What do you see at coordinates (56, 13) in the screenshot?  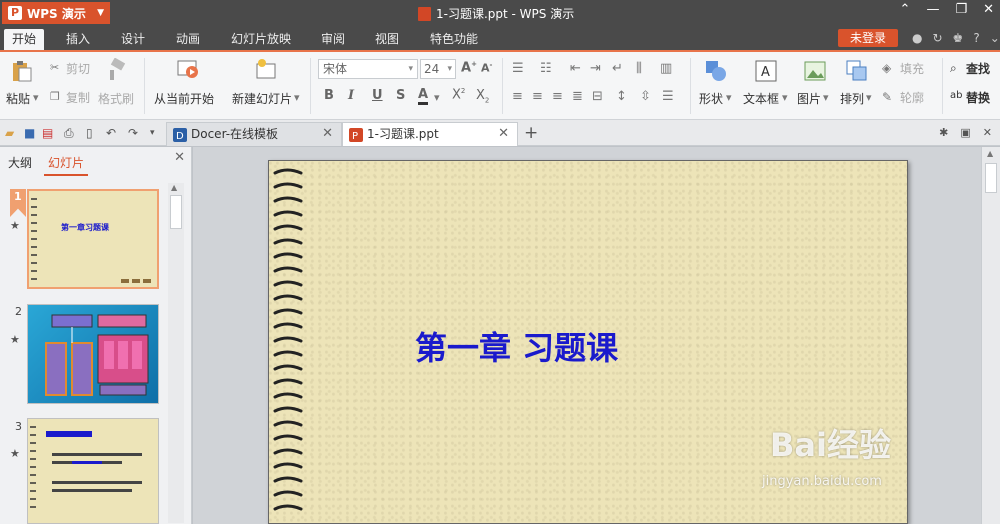 I see `app-menu-button: P WPS 演示 ▼` at bounding box center [56, 13].